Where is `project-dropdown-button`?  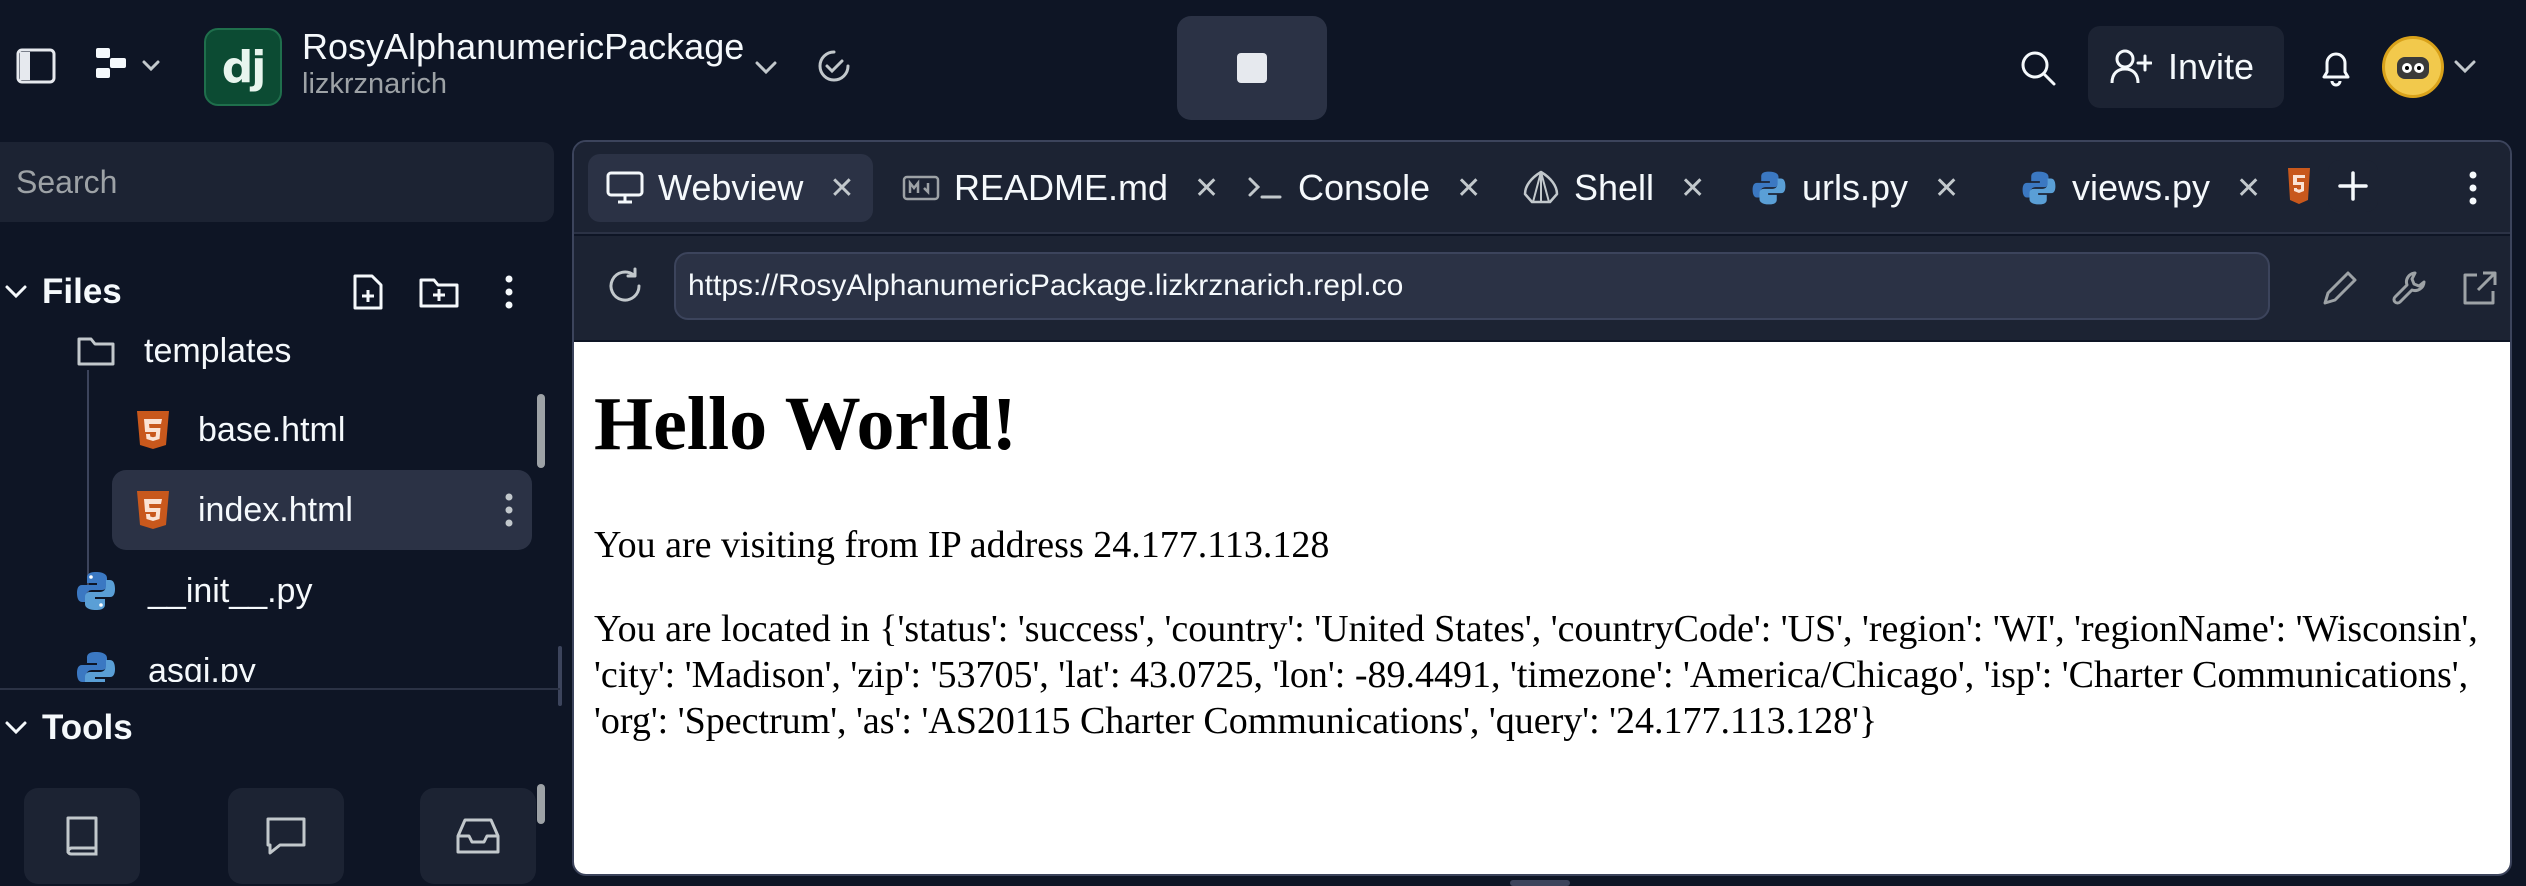 project-dropdown-button is located at coordinates (766, 68).